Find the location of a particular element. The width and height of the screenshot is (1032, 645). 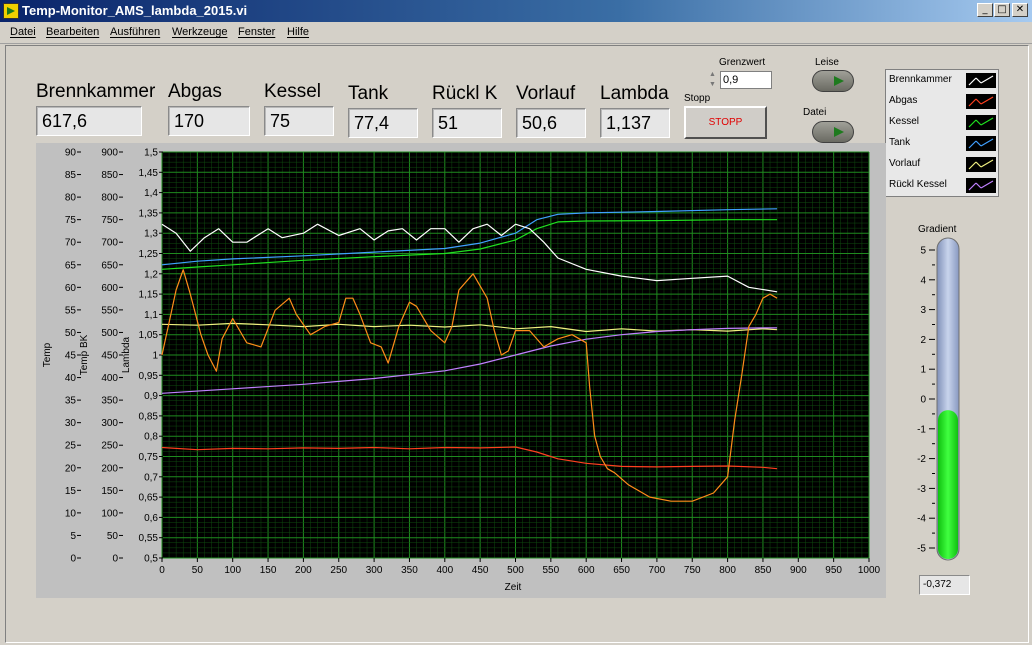

menu-hilfe: Hilfe is located at coordinates (298, 32).